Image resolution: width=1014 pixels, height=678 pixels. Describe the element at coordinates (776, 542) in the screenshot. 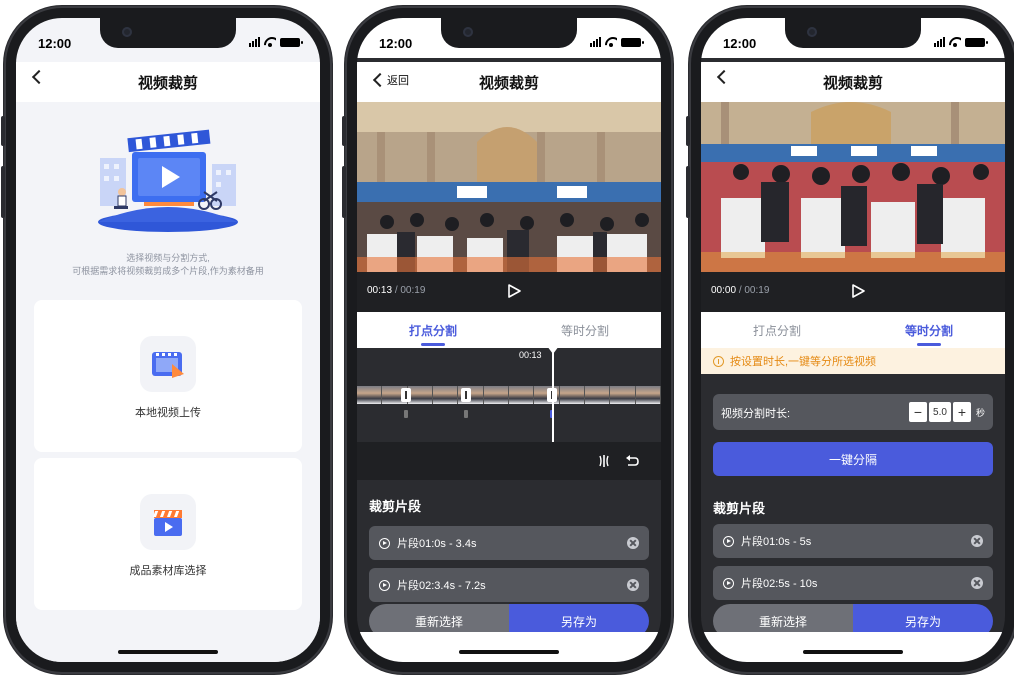

I see `segment-label: 片段01:0s - 5s` at that location.